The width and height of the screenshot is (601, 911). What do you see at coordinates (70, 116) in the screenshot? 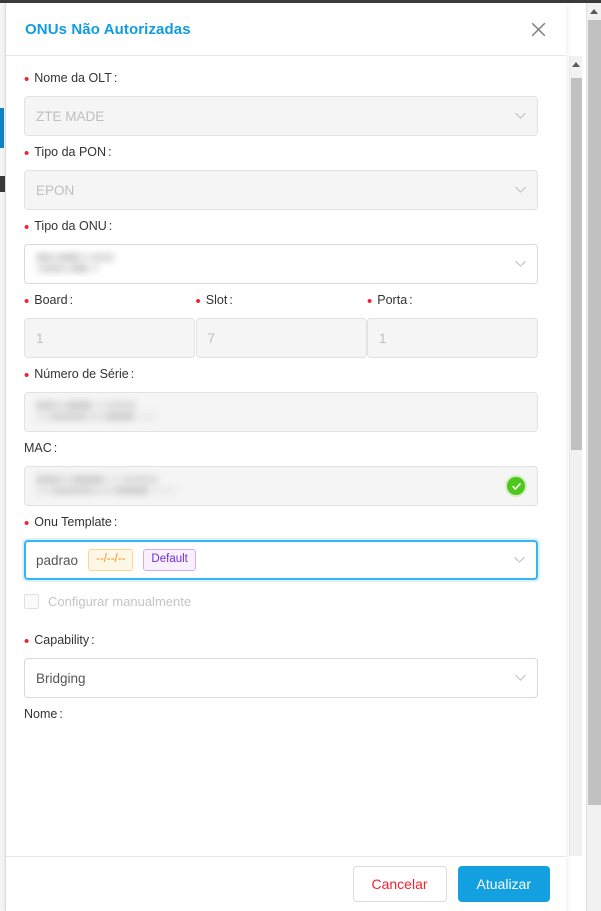
I see `select-value: ZTE MADE` at bounding box center [70, 116].